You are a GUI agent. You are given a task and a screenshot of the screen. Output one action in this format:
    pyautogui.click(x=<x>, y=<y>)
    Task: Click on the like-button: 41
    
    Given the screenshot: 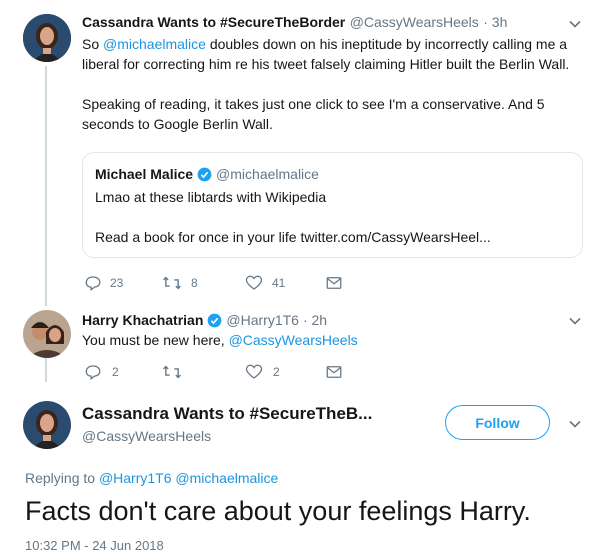 What is the action you would take?
    pyautogui.click(x=265, y=283)
    